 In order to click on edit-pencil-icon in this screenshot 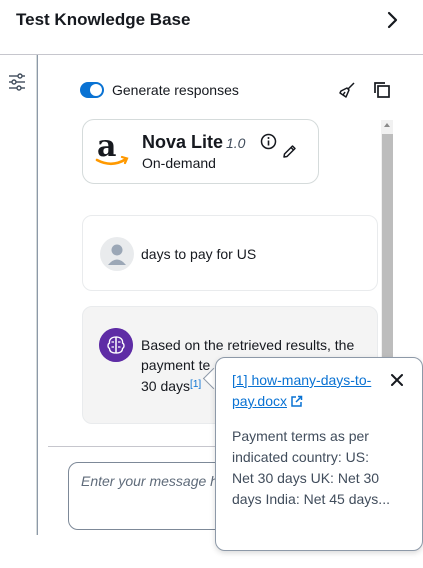, I will do `click(289, 151)`.